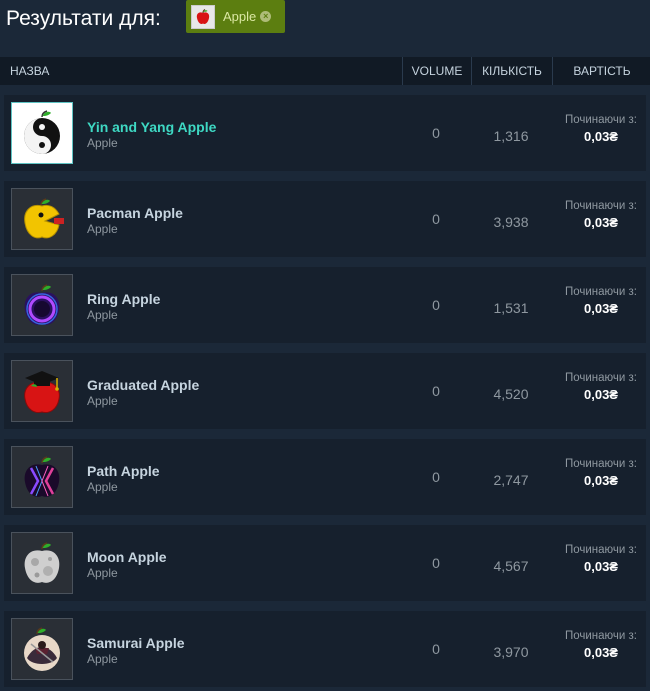 This screenshot has width=650, height=691. What do you see at coordinates (203, 16) in the screenshot?
I see `apple-icon` at bounding box center [203, 16].